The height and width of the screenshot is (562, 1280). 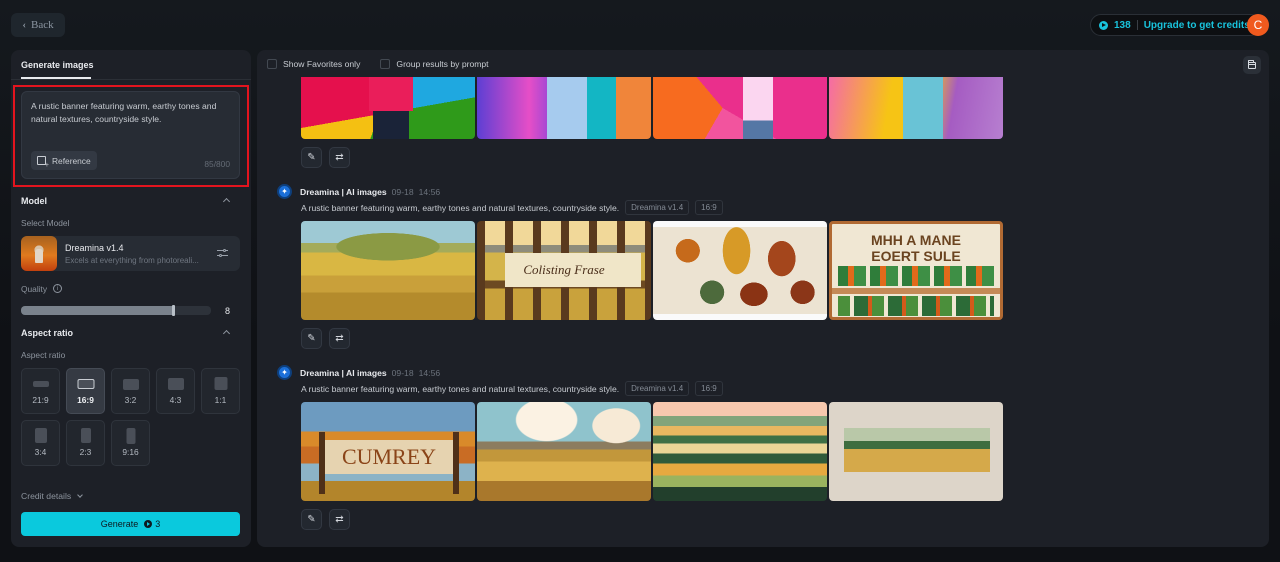 What do you see at coordinates (385, 64) in the screenshot?
I see `group-by-prompt-checkbox` at bounding box center [385, 64].